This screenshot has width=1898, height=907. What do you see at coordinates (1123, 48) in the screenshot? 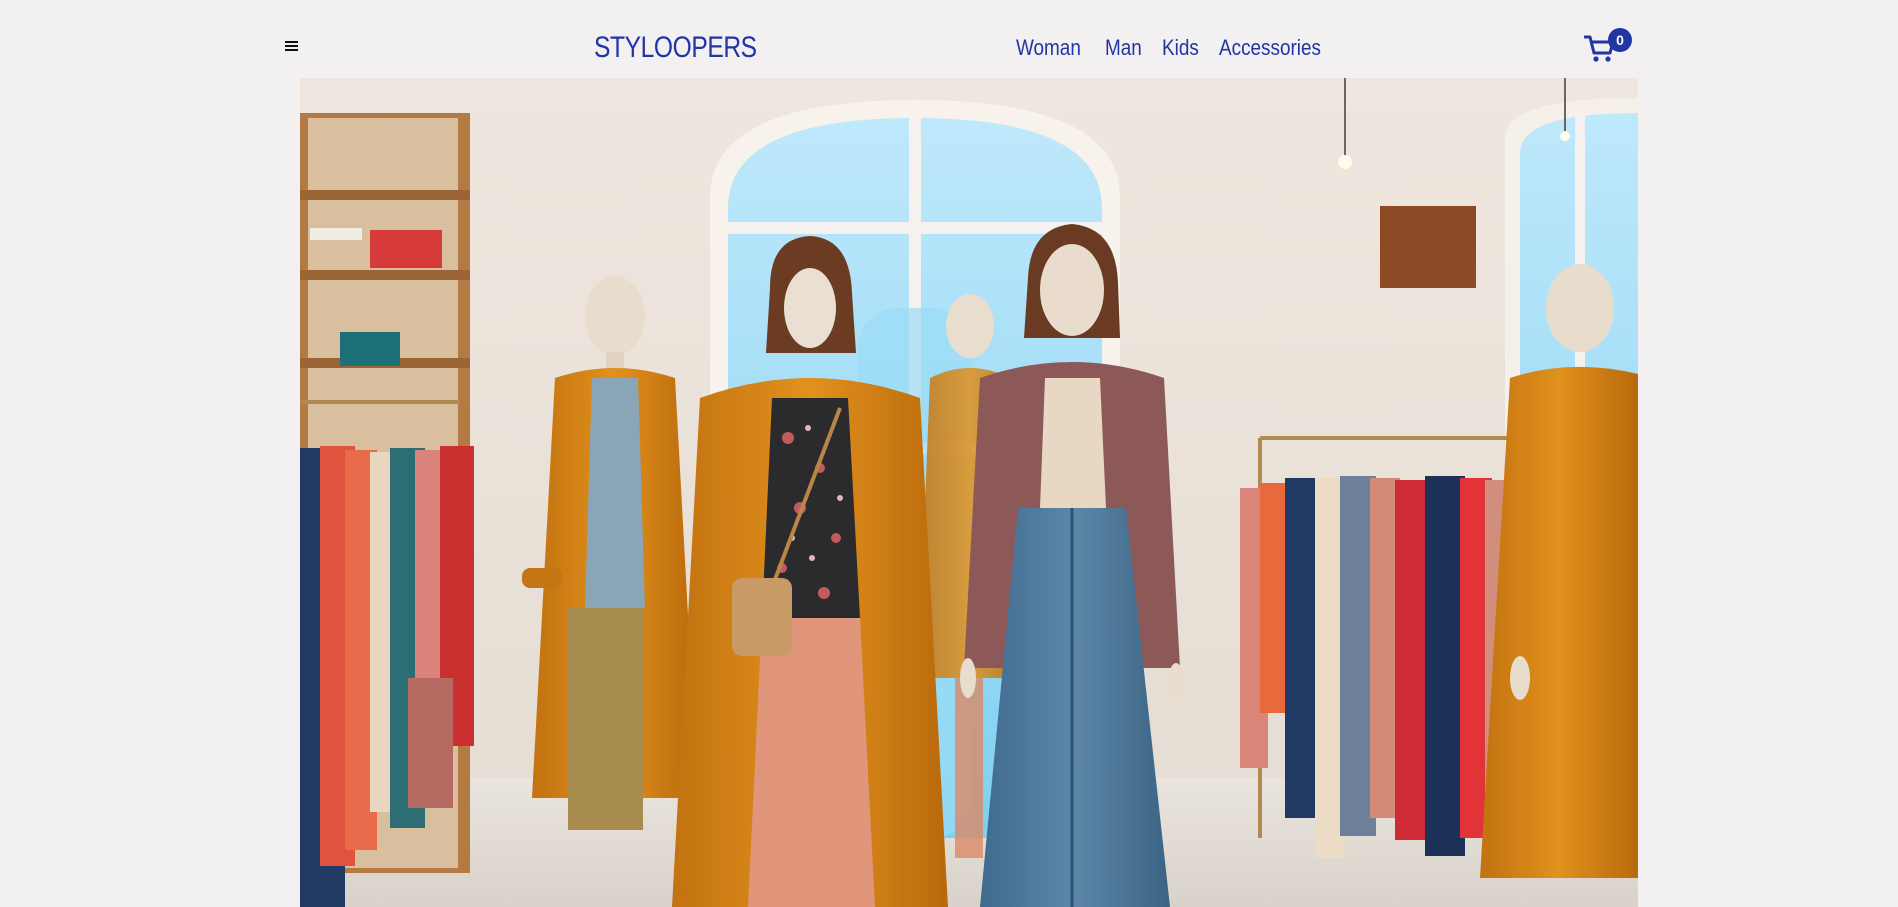
I see `nav-link-man: Man` at bounding box center [1123, 48].